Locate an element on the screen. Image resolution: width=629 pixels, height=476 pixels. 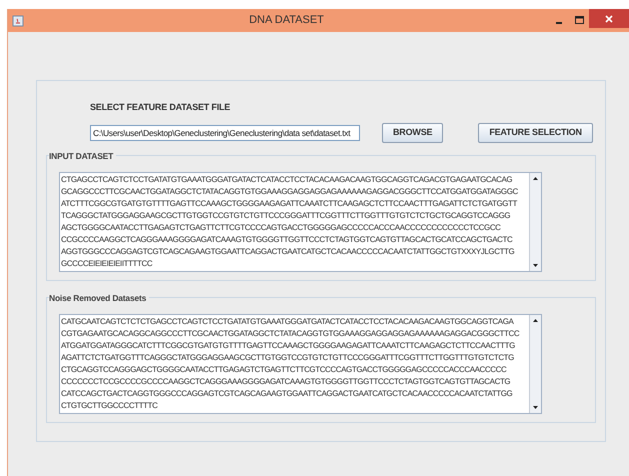
browse-button: BROWSE is located at coordinates (413, 132).